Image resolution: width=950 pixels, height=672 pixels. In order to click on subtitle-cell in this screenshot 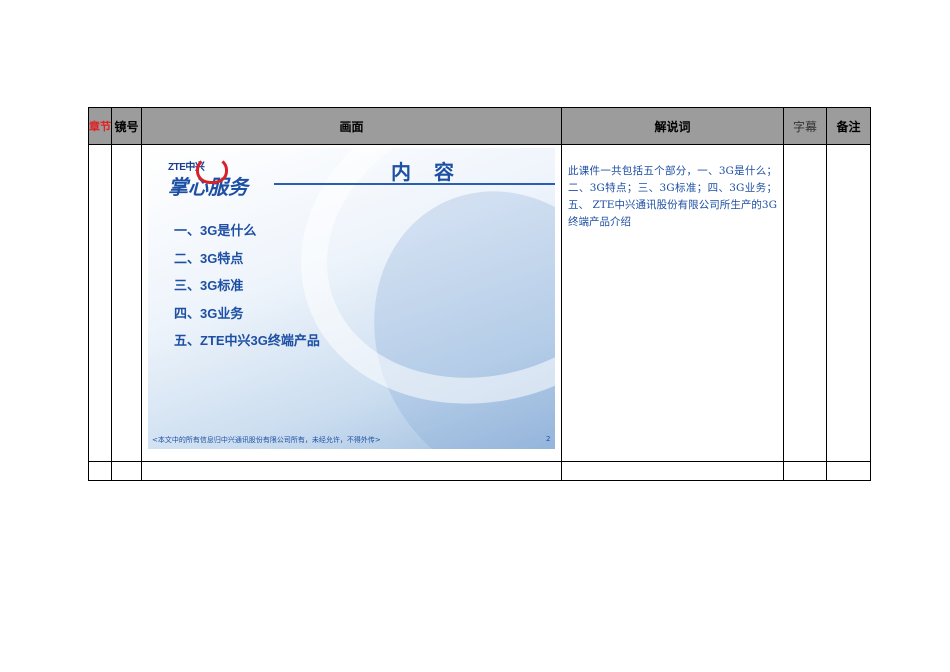, I will do `click(805, 303)`.